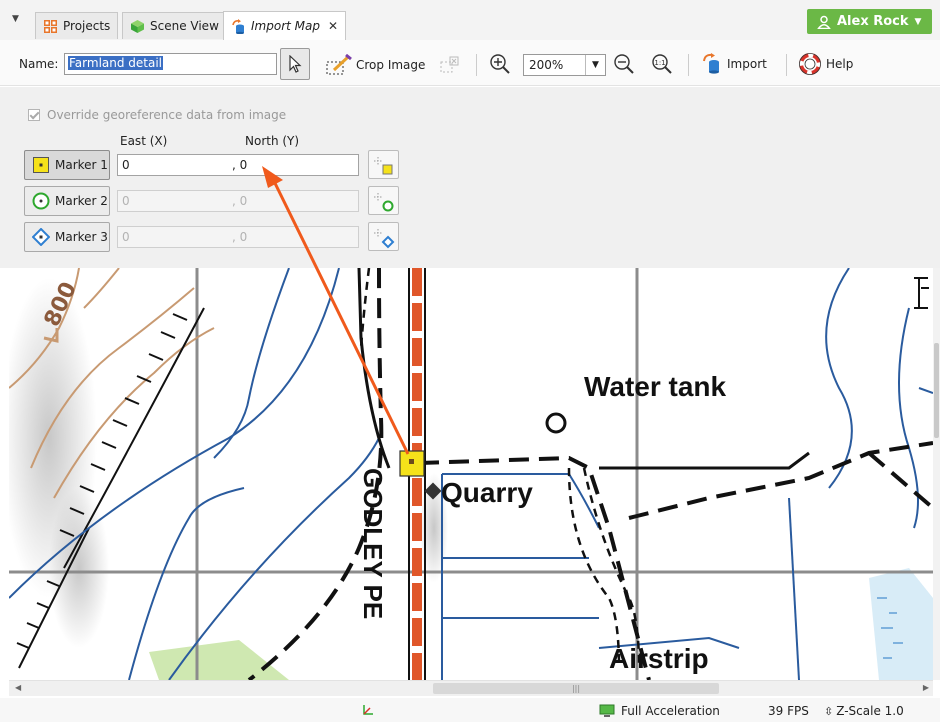 This screenshot has width=940, height=722. Describe the element at coordinates (81, 237) in the screenshot. I see `marker-3-label: Marker 3` at that location.